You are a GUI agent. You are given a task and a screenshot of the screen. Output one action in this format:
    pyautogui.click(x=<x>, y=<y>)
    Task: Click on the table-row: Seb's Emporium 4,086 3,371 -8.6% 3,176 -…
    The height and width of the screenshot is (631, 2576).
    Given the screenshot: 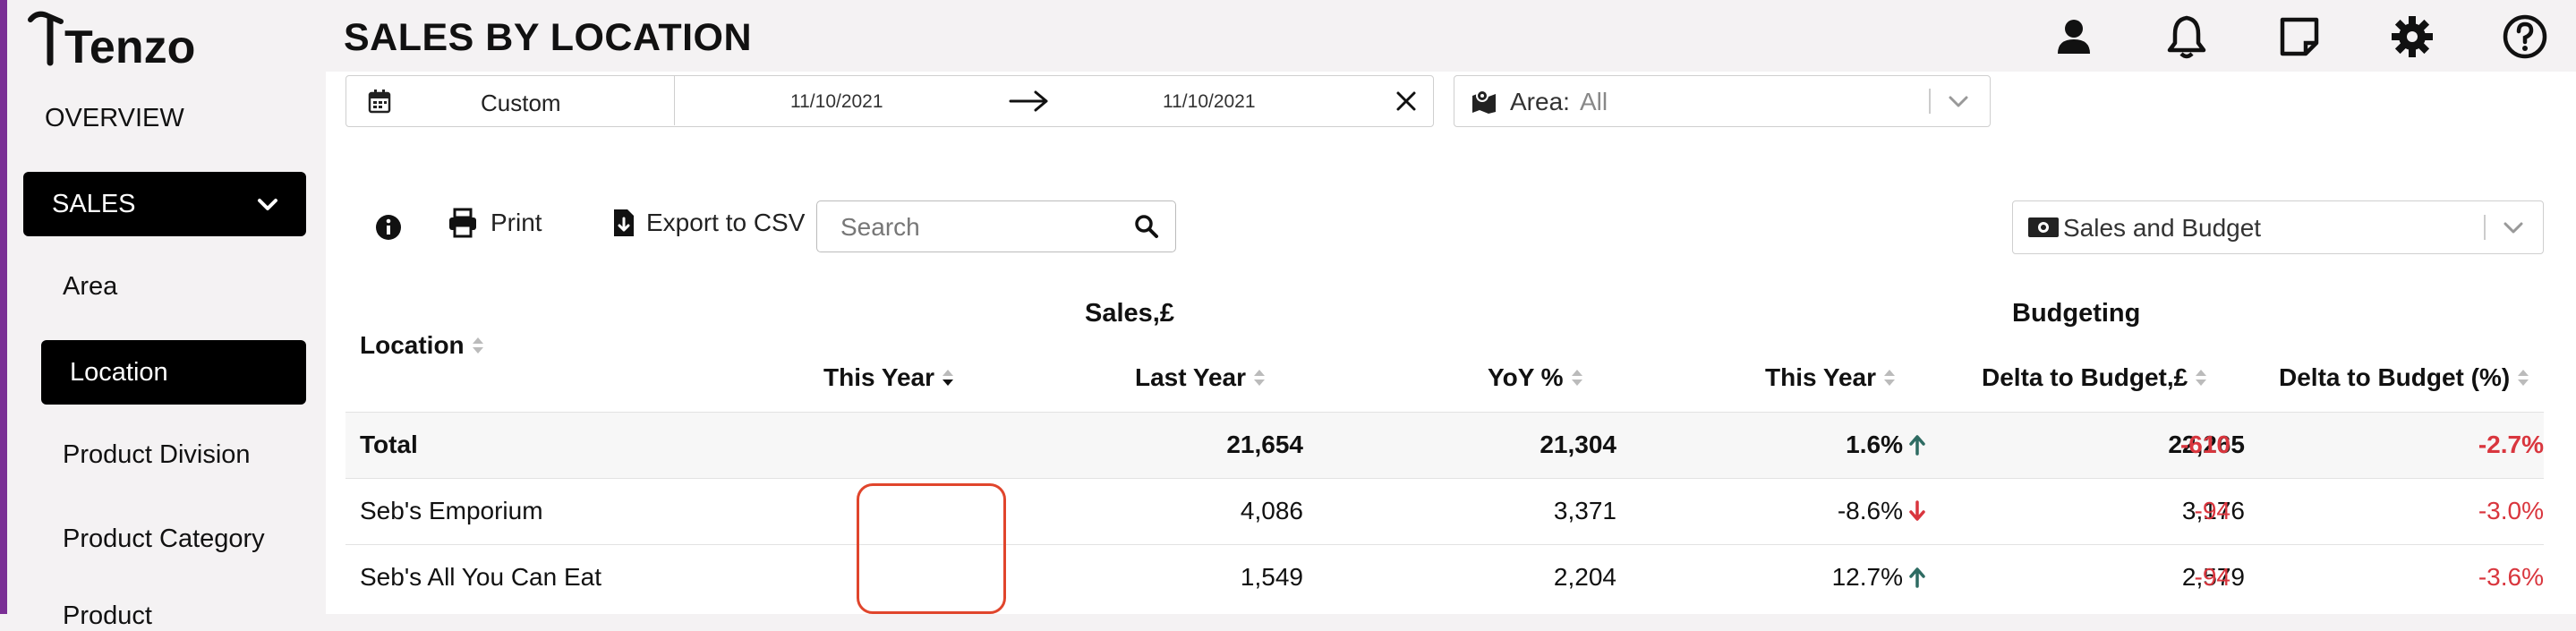 What is the action you would take?
    pyautogui.click(x=1444, y=511)
    